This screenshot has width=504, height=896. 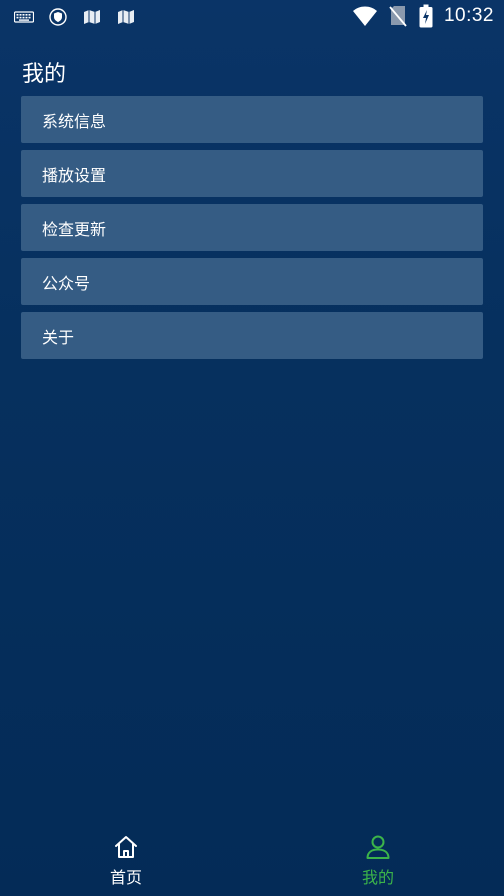 I want to click on home-icon, so click(x=126, y=847).